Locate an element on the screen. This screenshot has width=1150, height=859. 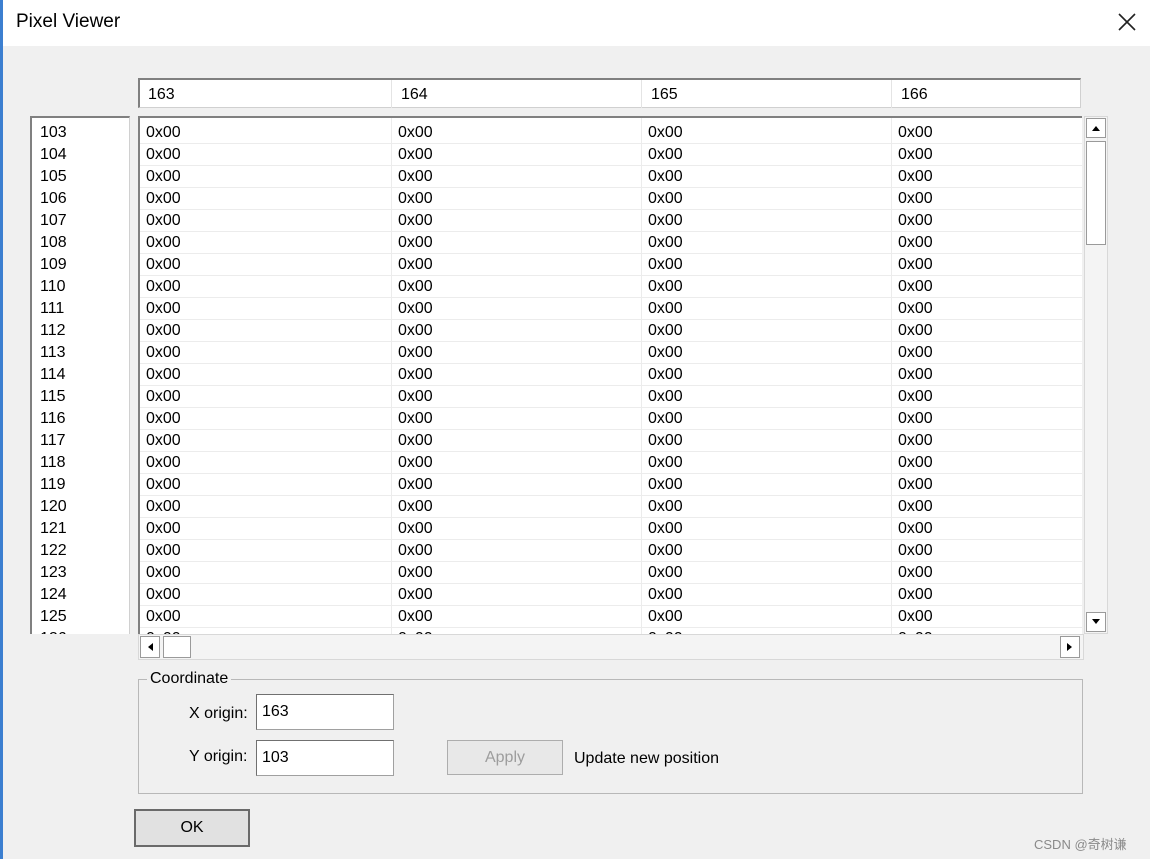
y-origin-input is located at coordinates (325, 758).